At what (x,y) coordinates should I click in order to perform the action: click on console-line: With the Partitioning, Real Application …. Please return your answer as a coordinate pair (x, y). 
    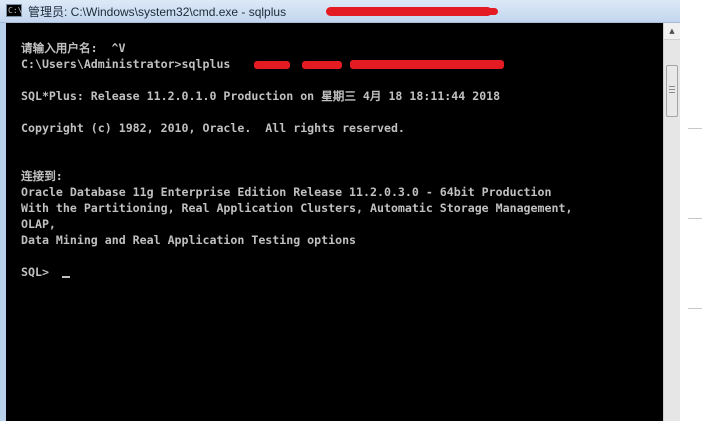
    Looking at the image, I should click on (297, 208).